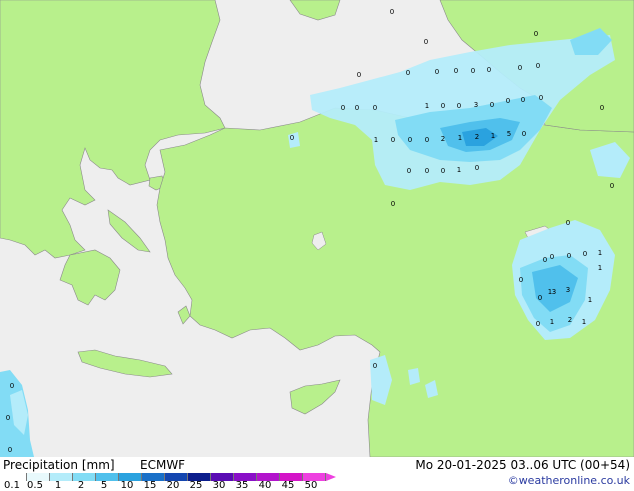 The image size is (634, 491). I want to click on colorbar-label: 0.5, so click(35, 485).